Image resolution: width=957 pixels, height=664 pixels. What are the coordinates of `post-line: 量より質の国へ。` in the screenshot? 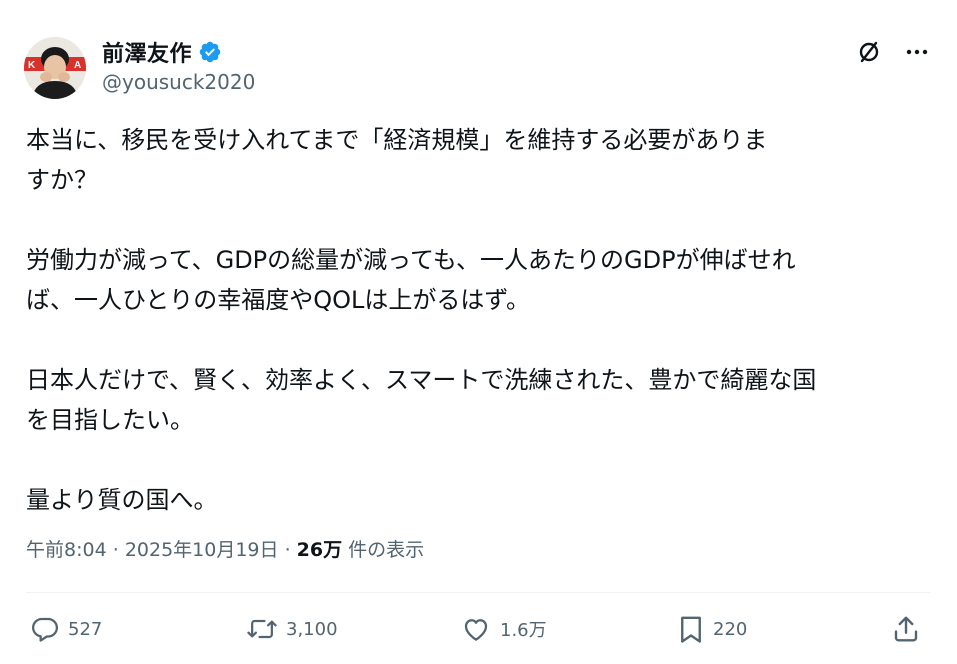 It's located at (122, 500).